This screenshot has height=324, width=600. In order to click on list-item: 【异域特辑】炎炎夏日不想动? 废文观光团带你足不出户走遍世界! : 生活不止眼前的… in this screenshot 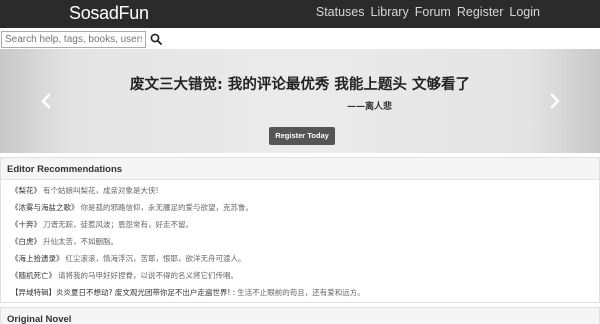, I will do `click(303, 295)`.